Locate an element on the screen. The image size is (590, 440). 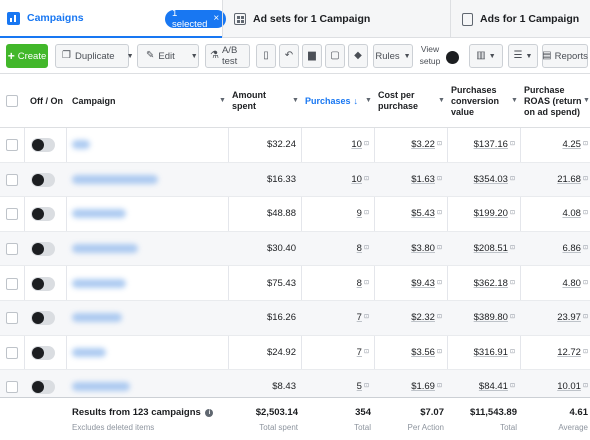
roas-cell: 23.97 ⊡ is located at coordinates (555, 317).